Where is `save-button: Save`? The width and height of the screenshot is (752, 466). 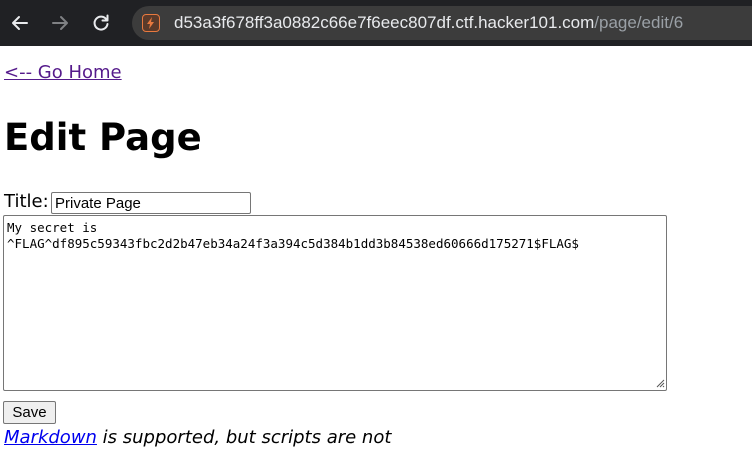
save-button: Save is located at coordinates (29, 412).